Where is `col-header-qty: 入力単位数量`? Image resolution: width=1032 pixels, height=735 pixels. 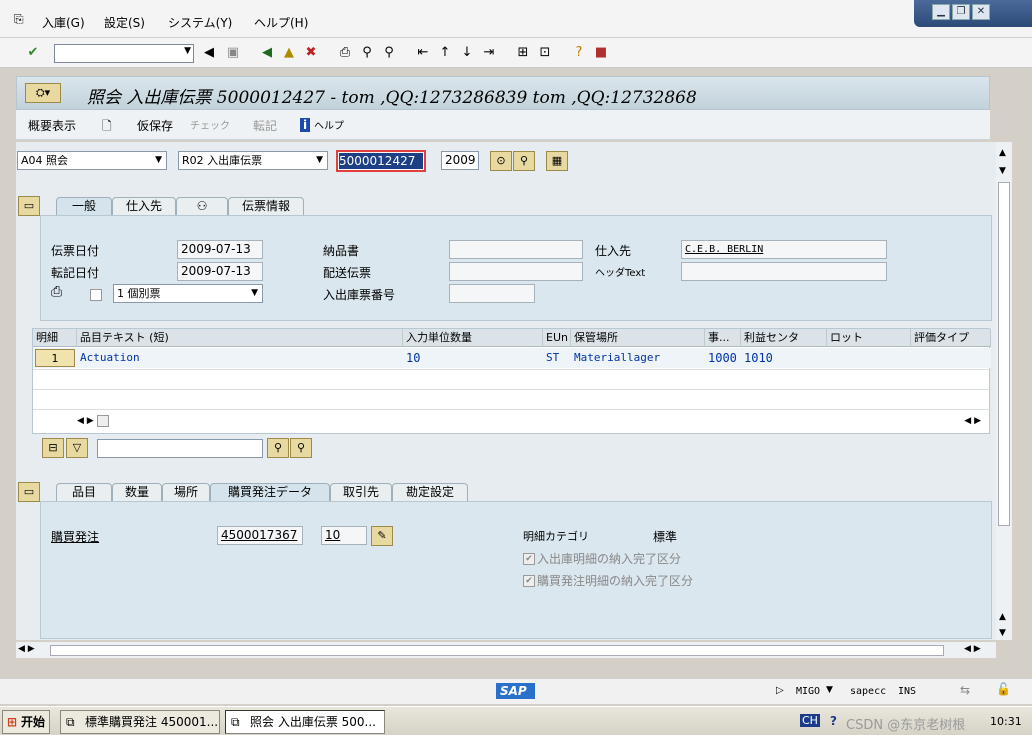
col-header-qty: 入力単位数量 is located at coordinates (473, 338).